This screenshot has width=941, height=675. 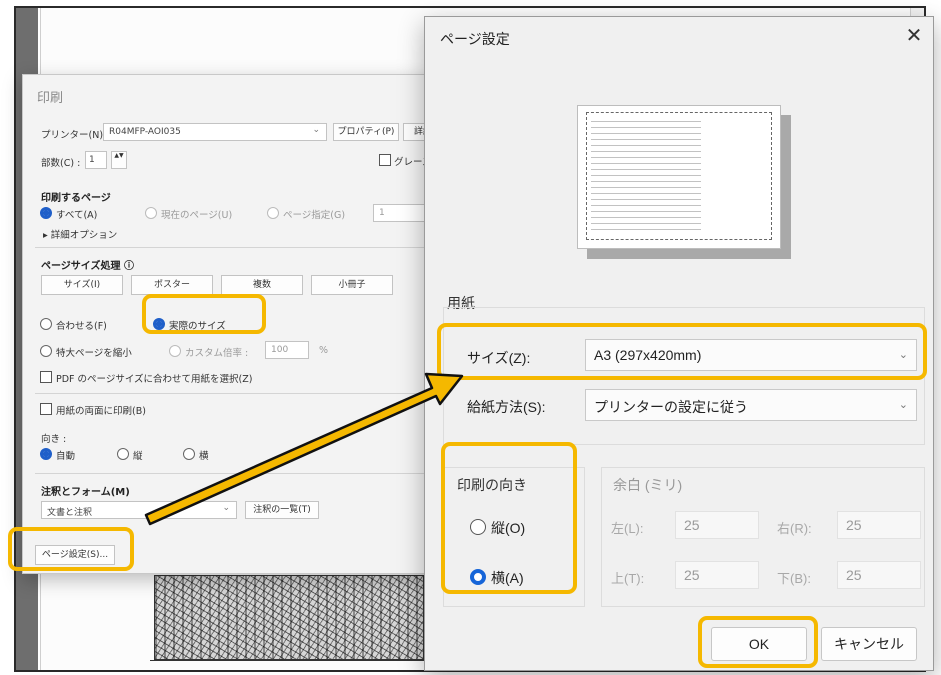 I want to click on paper-source-select: プリンターの設定に従う ⌄, so click(x=751, y=405).